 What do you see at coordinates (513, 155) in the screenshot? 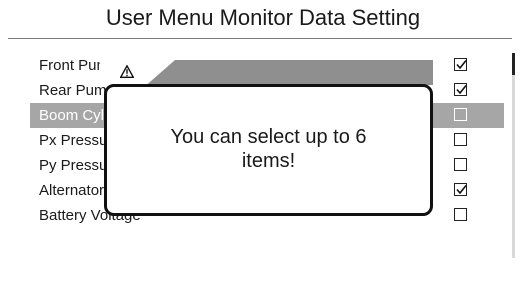
I see `scrollbar-track` at bounding box center [513, 155].